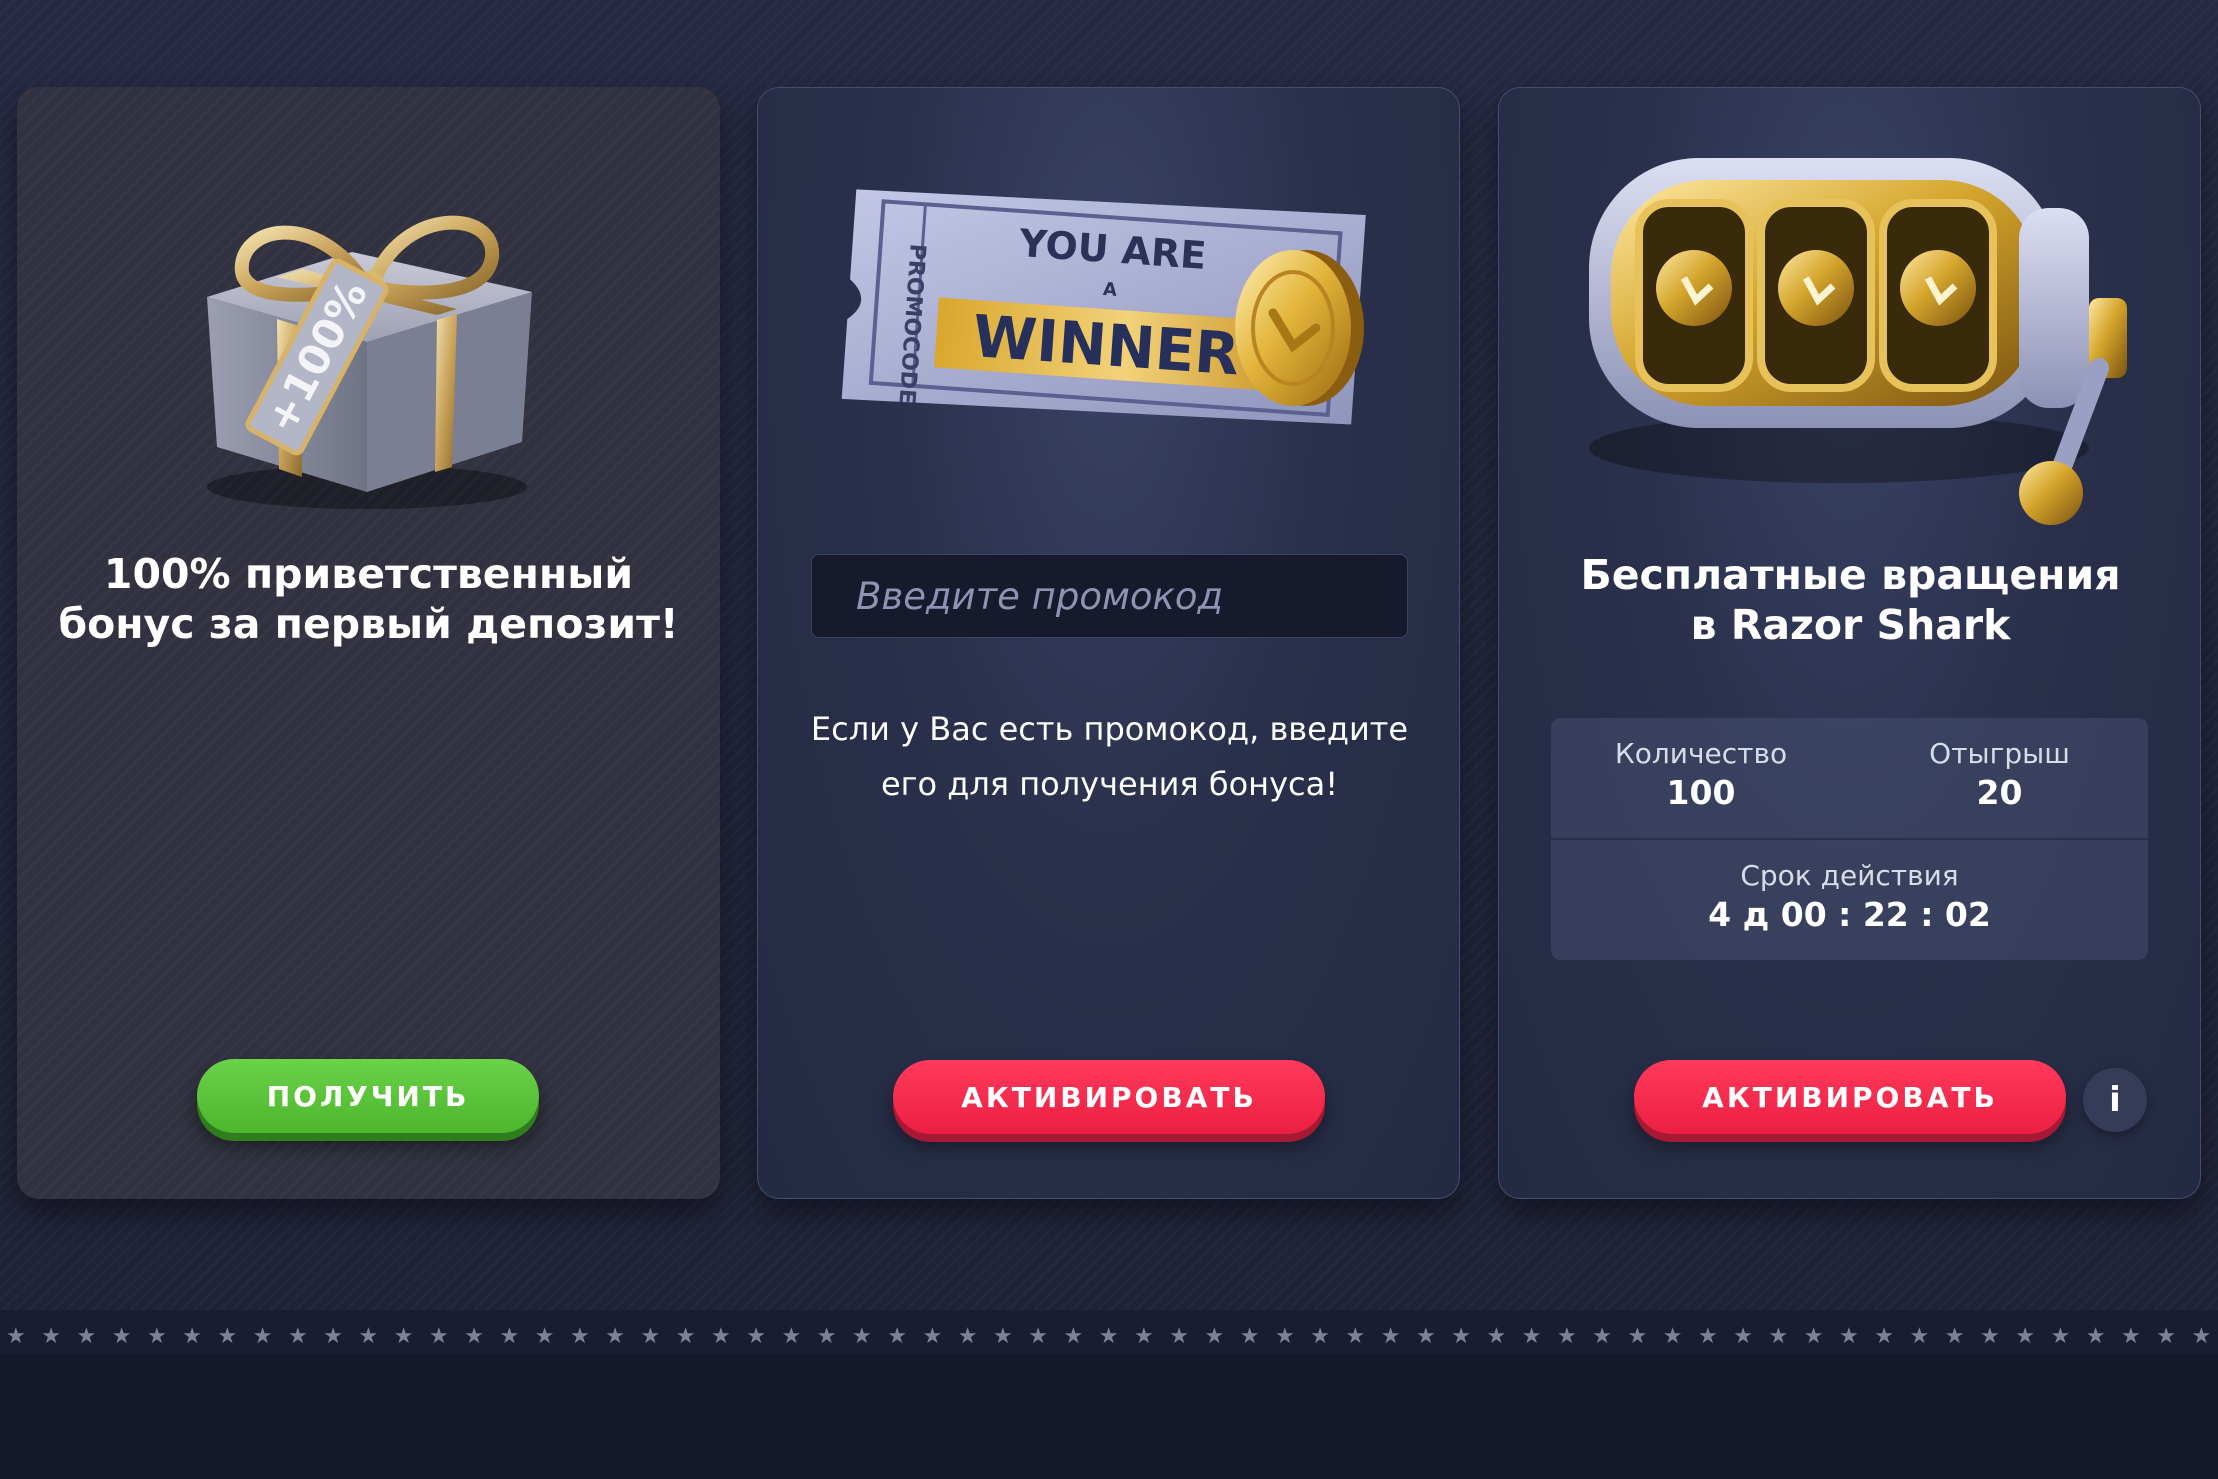 The image size is (2218, 1479). What do you see at coordinates (1109, 596) in the screenshot?
I see `promocode-input` at bounding box center [1109, 596].